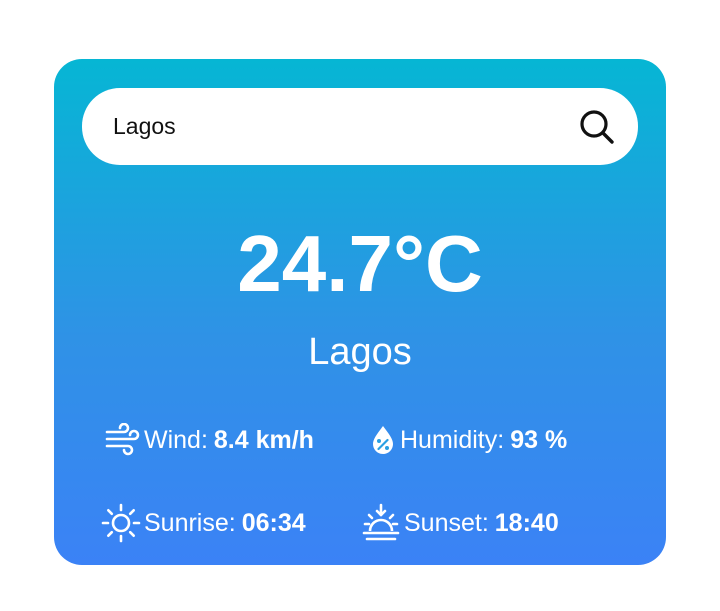  What do you see at coordinates (123, 440) in the screenshot?
I see `wind-icon` at bounding box center [123, 440].